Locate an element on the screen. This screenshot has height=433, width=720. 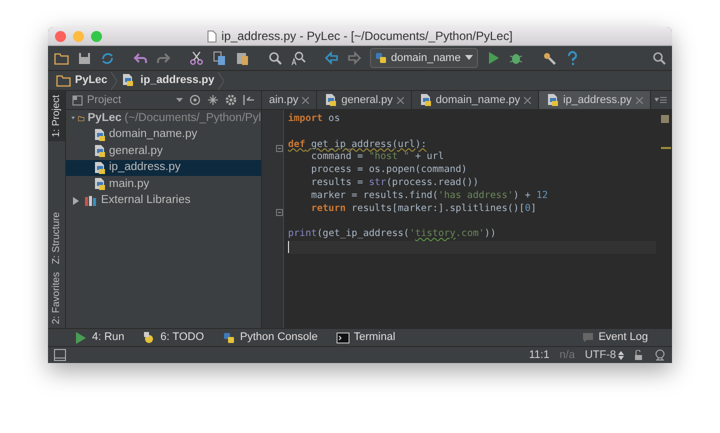
event-log-button: Event Log is located at coordinates (615, 337).